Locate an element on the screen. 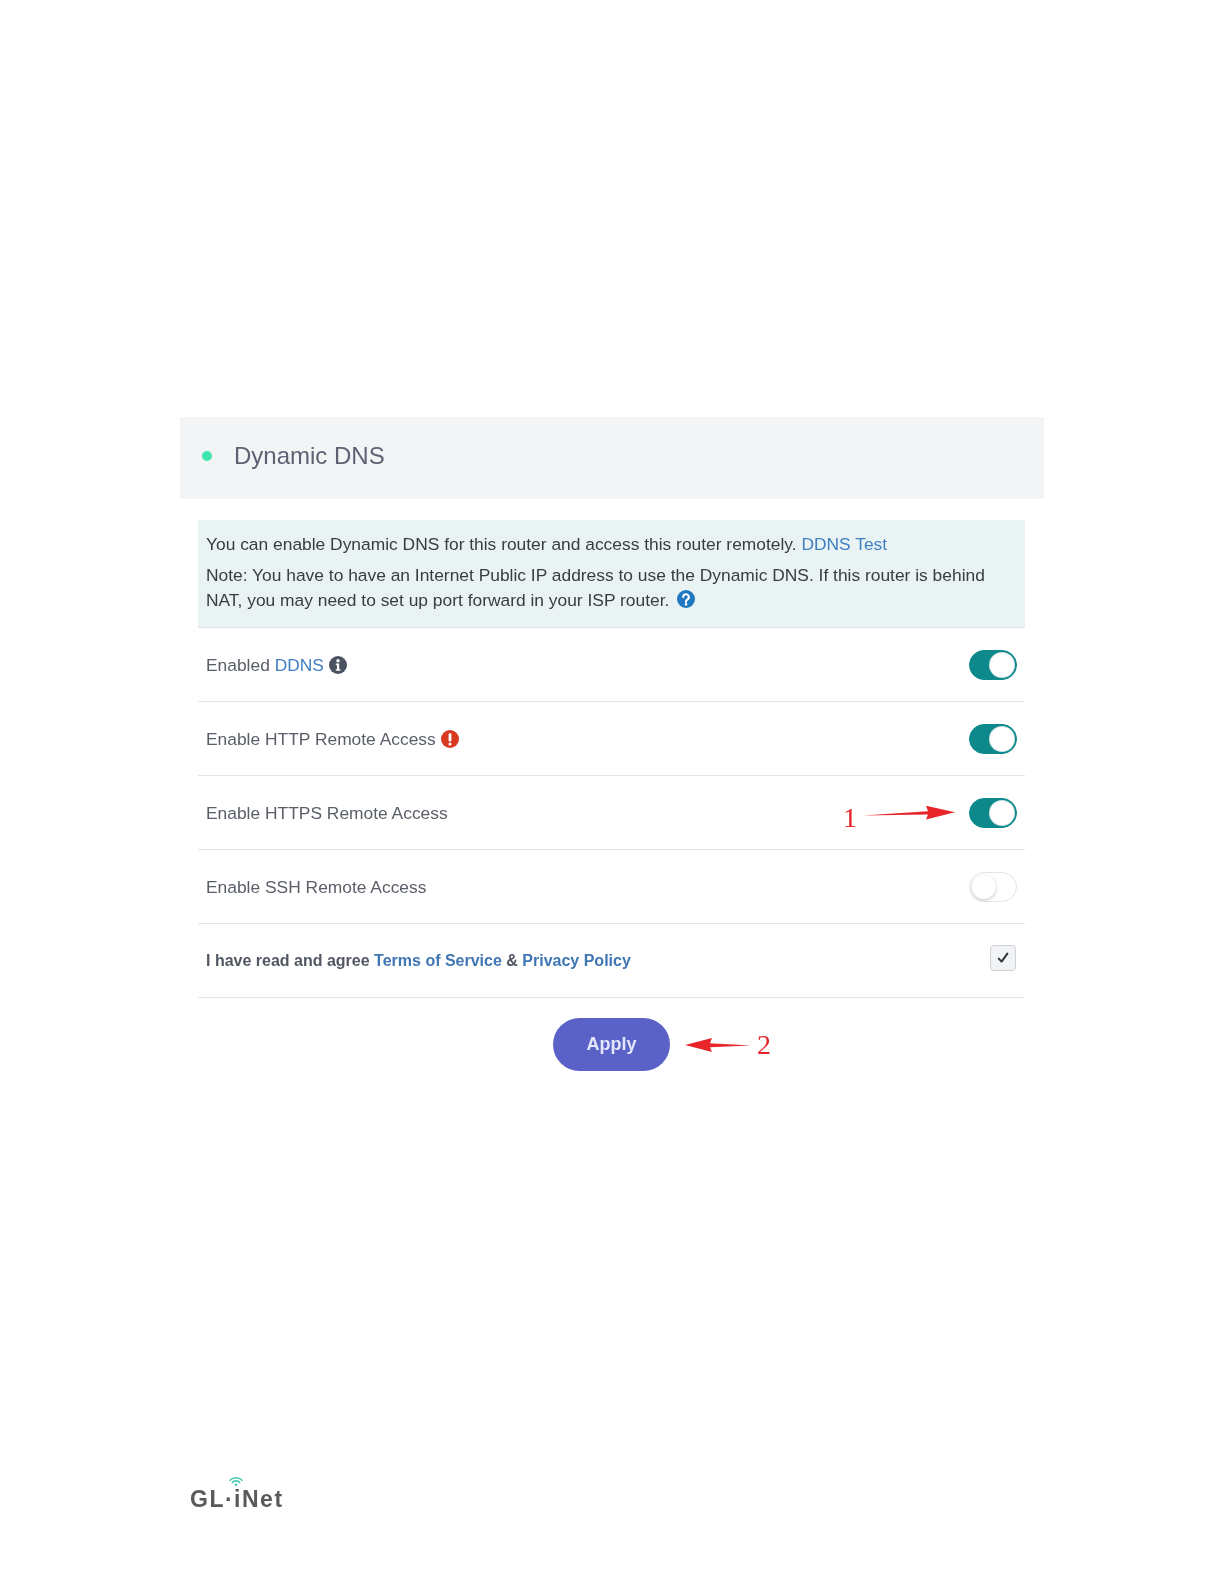 This screenshot has width=1224, height=1584. logo-text: GL·iNet is located at coordinates (237, 1499).